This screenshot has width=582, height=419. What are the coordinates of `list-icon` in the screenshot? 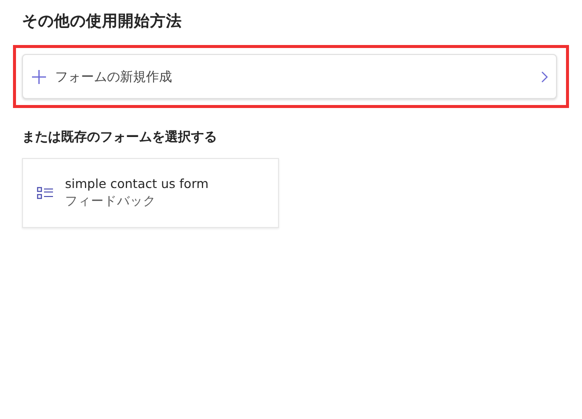 It's located at (45, 193).